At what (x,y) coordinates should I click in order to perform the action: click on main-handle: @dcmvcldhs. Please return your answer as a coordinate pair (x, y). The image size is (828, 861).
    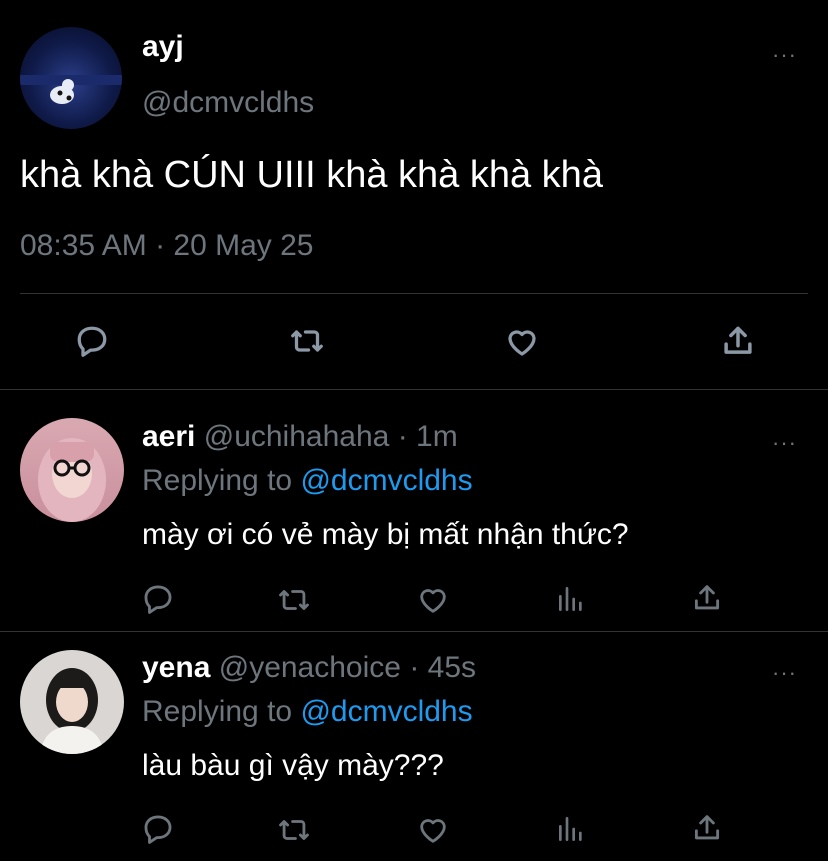
    Looking at the image, I should click on (228, 103).